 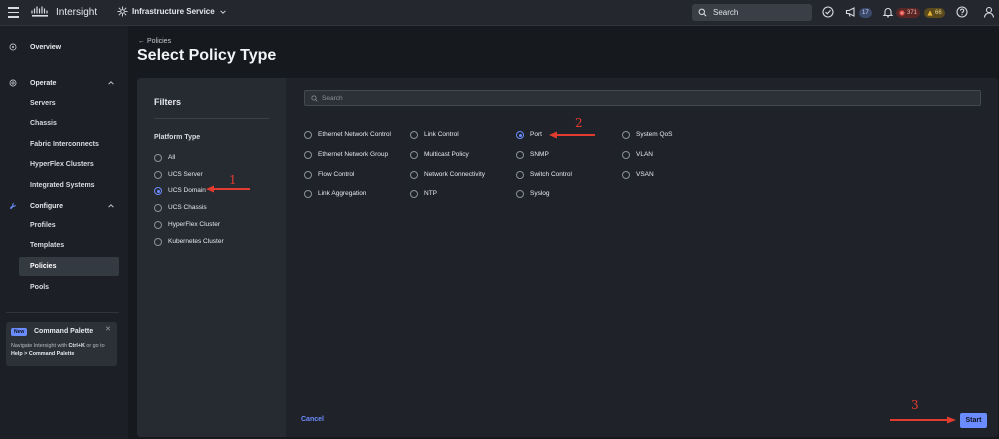 What do you see at coordinates (108, 329) in the screenshot?
I see `close-icon: ✕` at bounding box center [108, 329].